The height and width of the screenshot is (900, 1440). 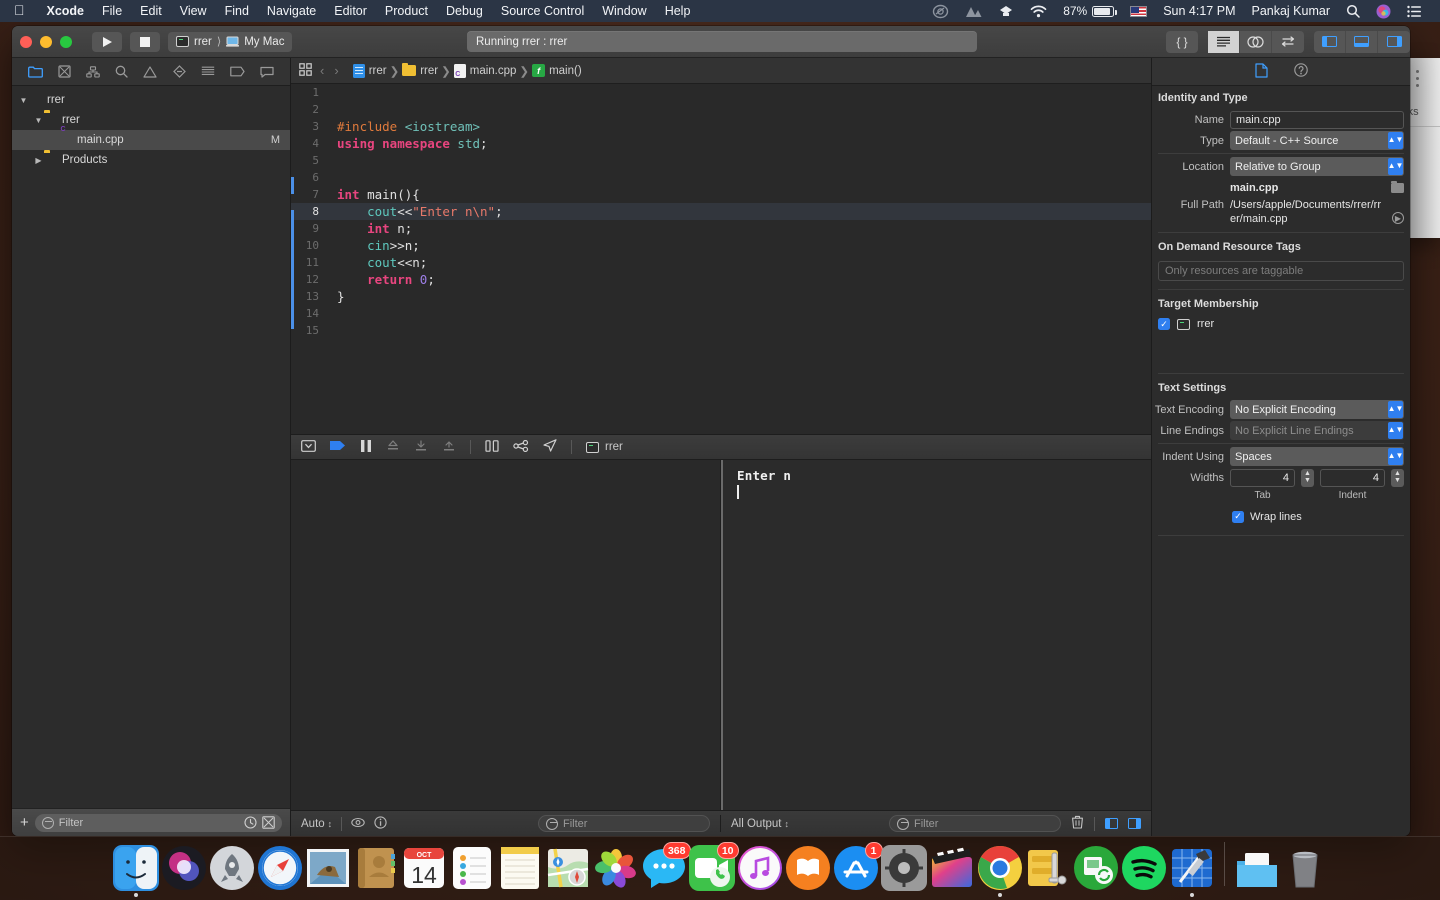 I want to click on target-checkbox: ✓, so click(x=1164, y=324).